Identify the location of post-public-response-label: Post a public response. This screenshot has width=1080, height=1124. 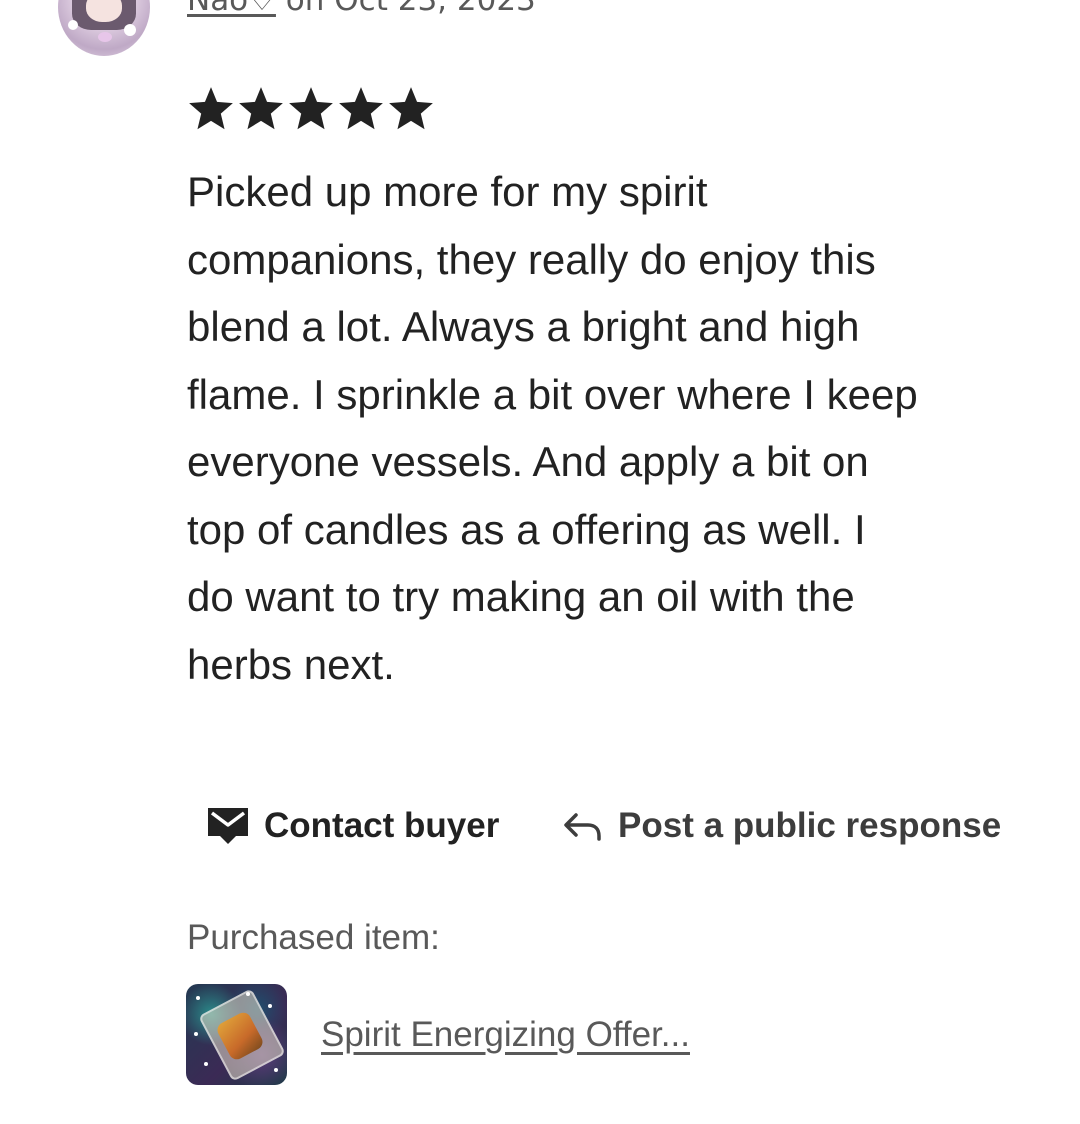
(810, 825).